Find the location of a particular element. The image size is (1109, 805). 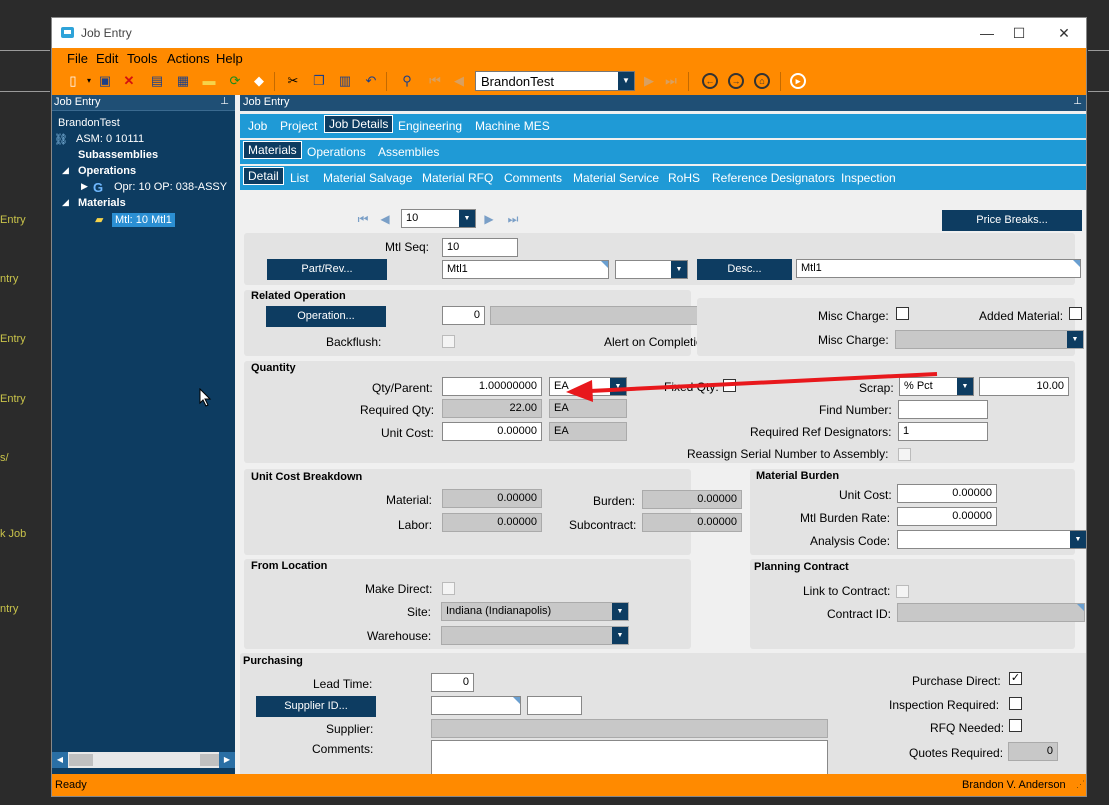

annotation-arrow-overlay is located at coordinates (752, 387).